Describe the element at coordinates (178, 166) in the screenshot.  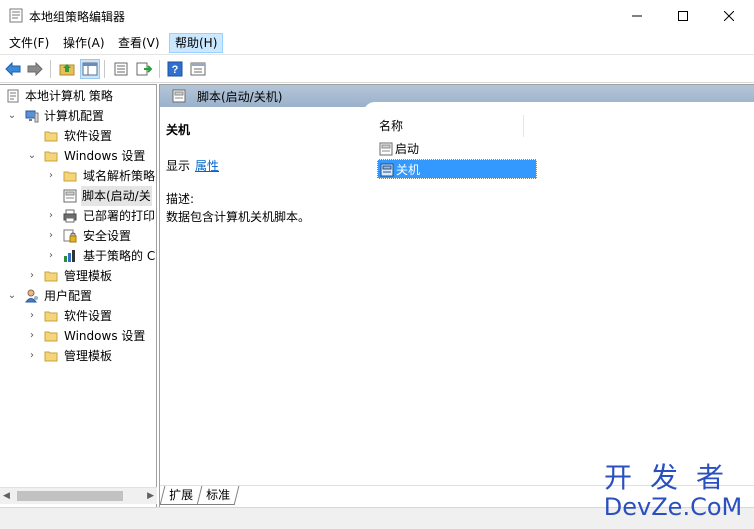
I see `show-label: 显示` at that location.